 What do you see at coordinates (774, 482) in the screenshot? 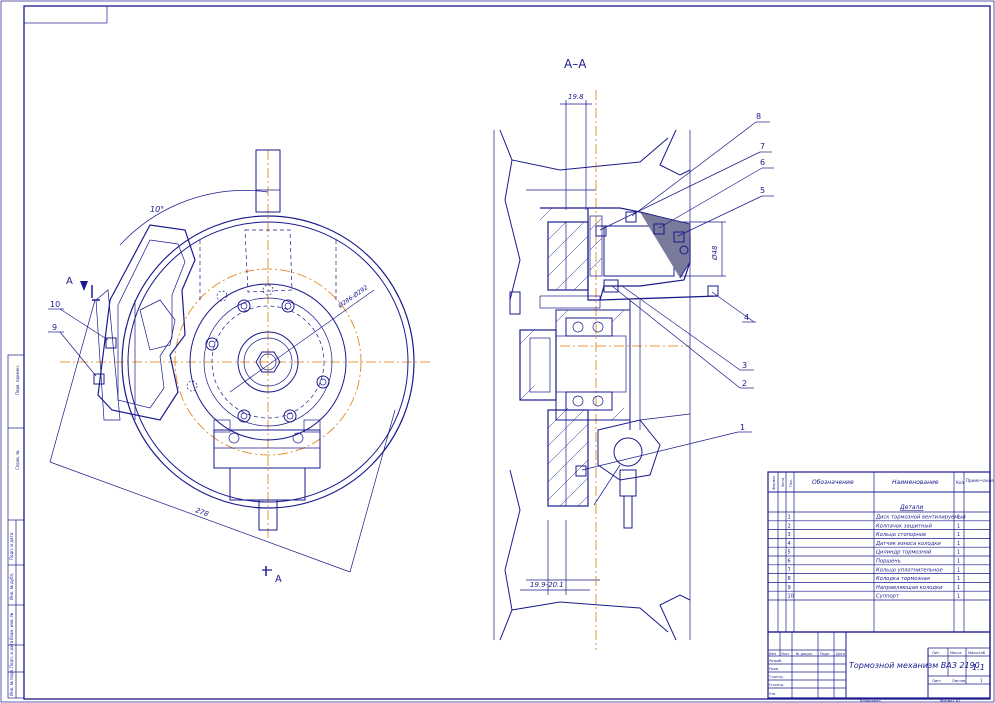
I see `header-format: Формат` at bounding box center [774, 482].